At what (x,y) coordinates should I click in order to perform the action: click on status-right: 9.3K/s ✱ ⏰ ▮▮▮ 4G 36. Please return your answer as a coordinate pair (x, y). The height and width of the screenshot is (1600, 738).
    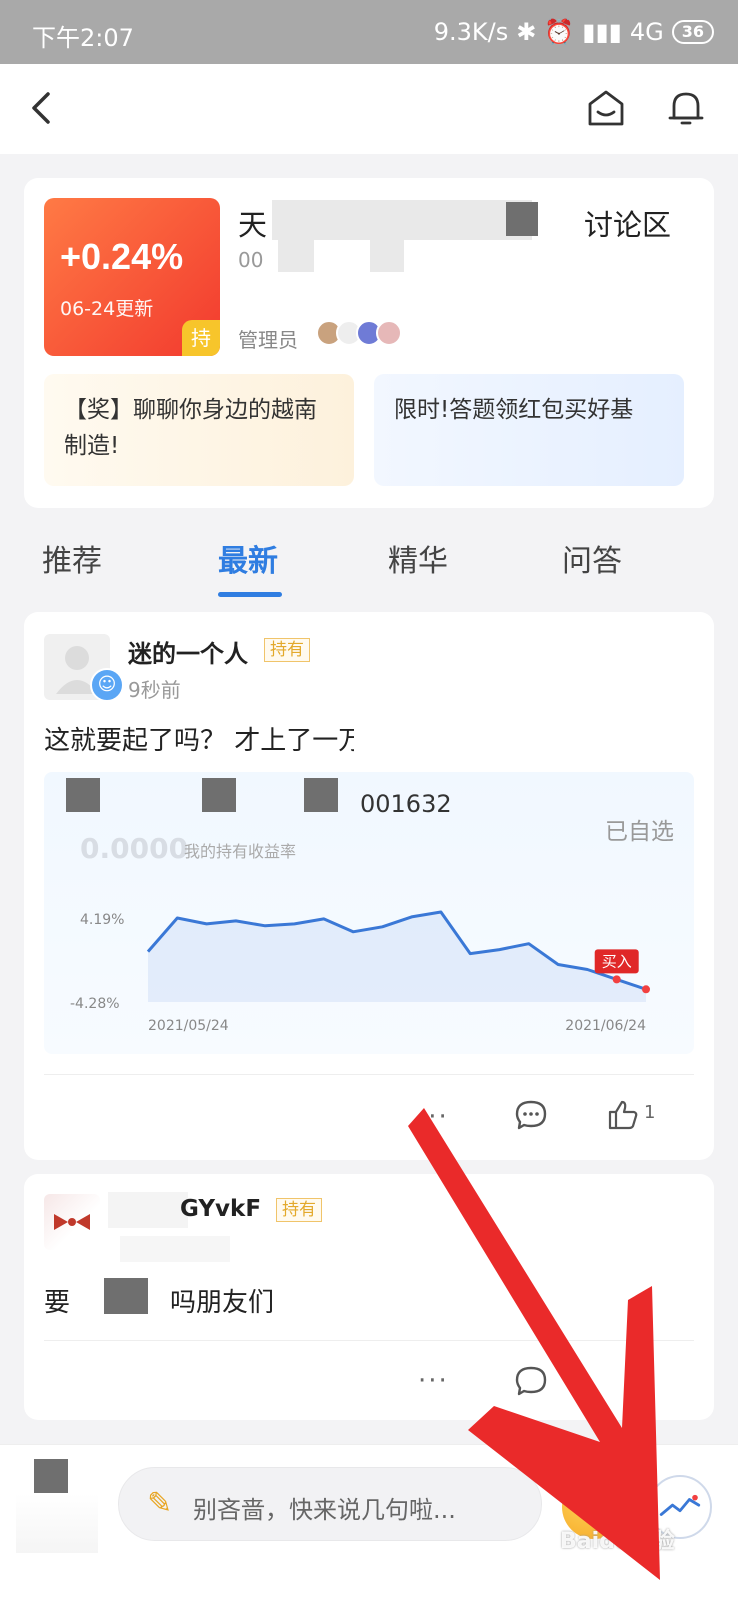
    Looking at the image, I should click on (574, 32).